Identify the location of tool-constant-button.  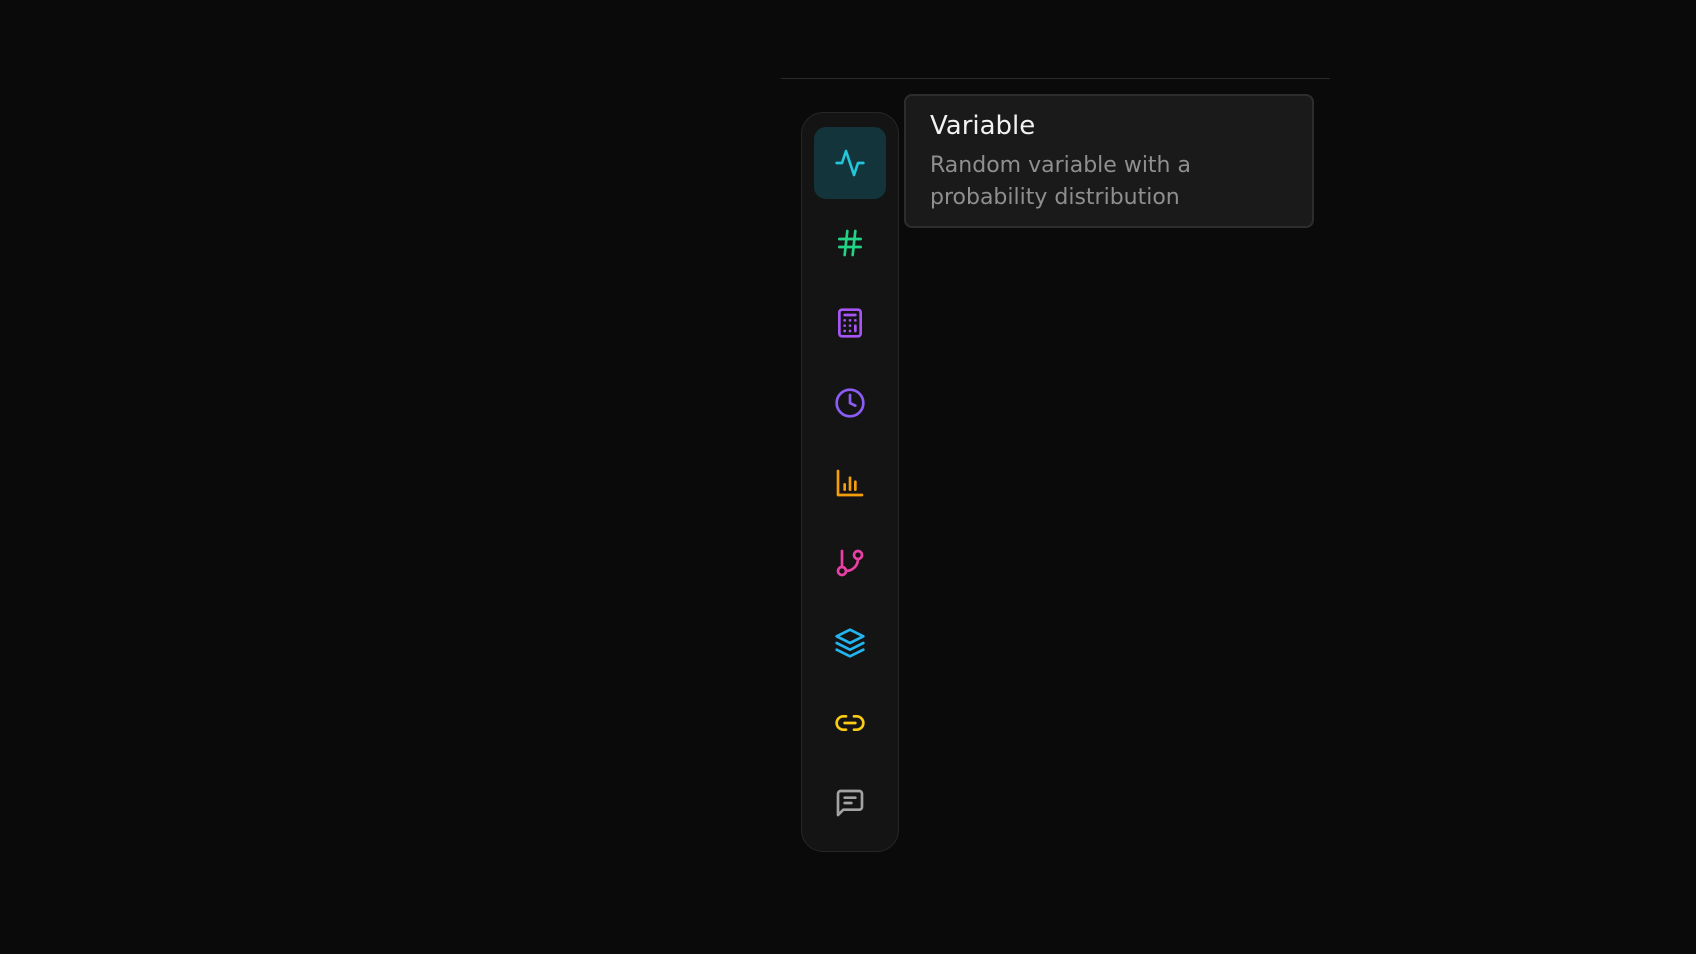
(850, 243).